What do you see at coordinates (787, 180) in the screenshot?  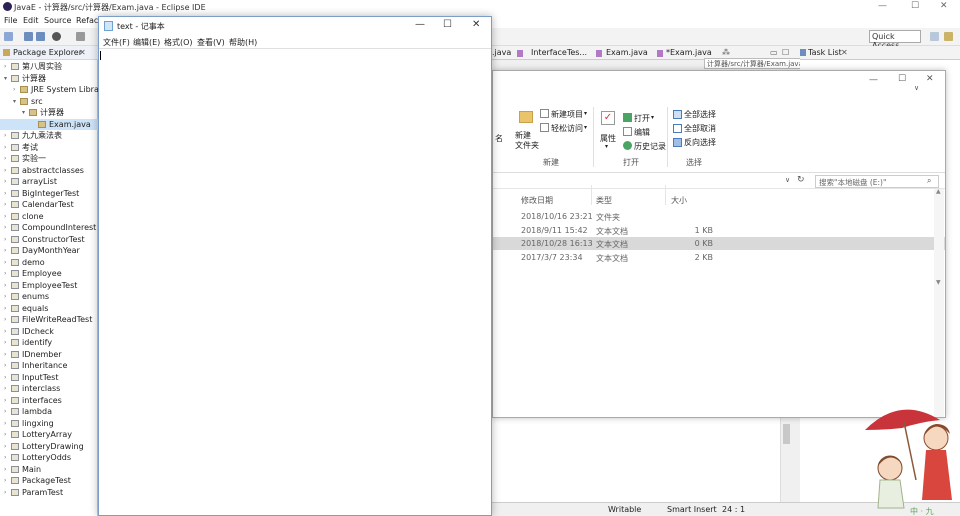 I see `address-dropdown-icon: ∨` at bounding box center [787, 180].